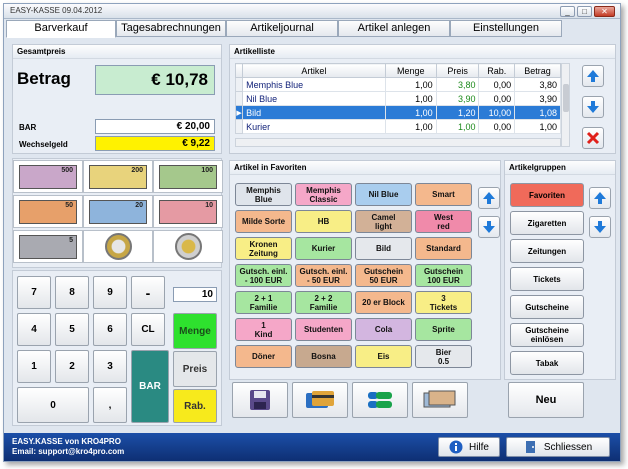 This screenshot has height=469, width=628. What do you see at coordinates (323, 248) in the screenshot?
I see `favorite-item-button: Kurier` at bounding box center [323, 248].